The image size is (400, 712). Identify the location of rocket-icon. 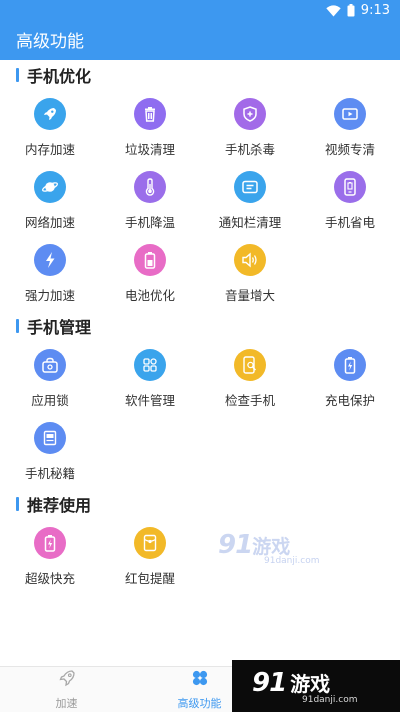
(50, 114).